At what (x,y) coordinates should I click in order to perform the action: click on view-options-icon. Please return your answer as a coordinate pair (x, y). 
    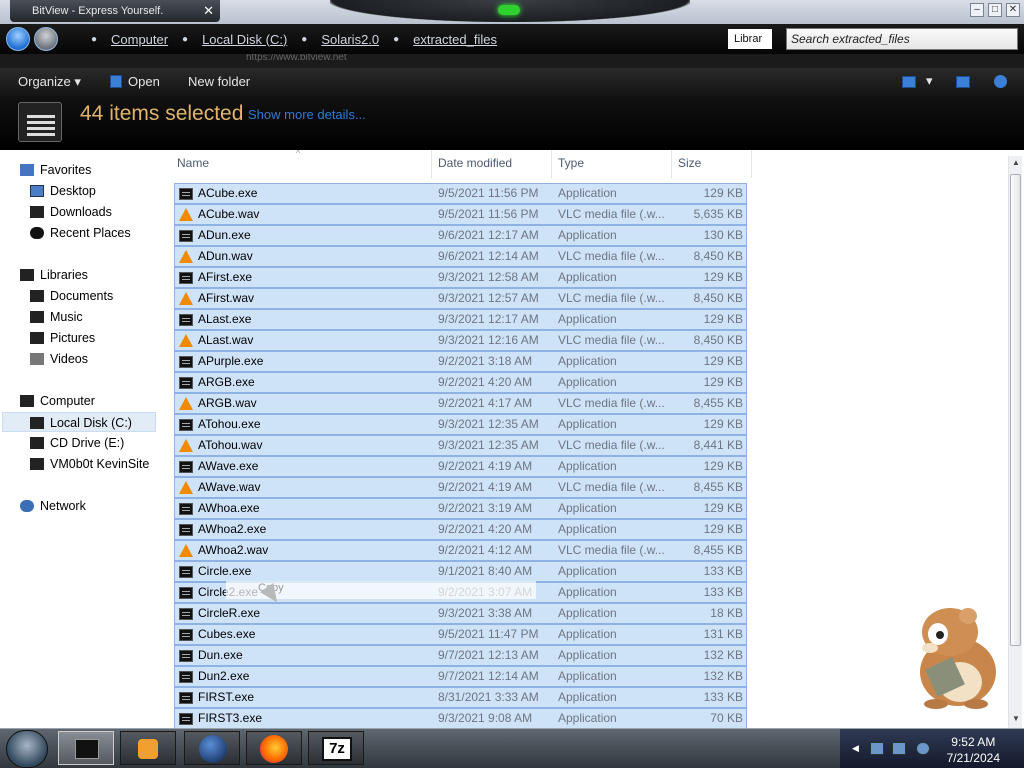
    Looking at the image, I should click on (909, 82).